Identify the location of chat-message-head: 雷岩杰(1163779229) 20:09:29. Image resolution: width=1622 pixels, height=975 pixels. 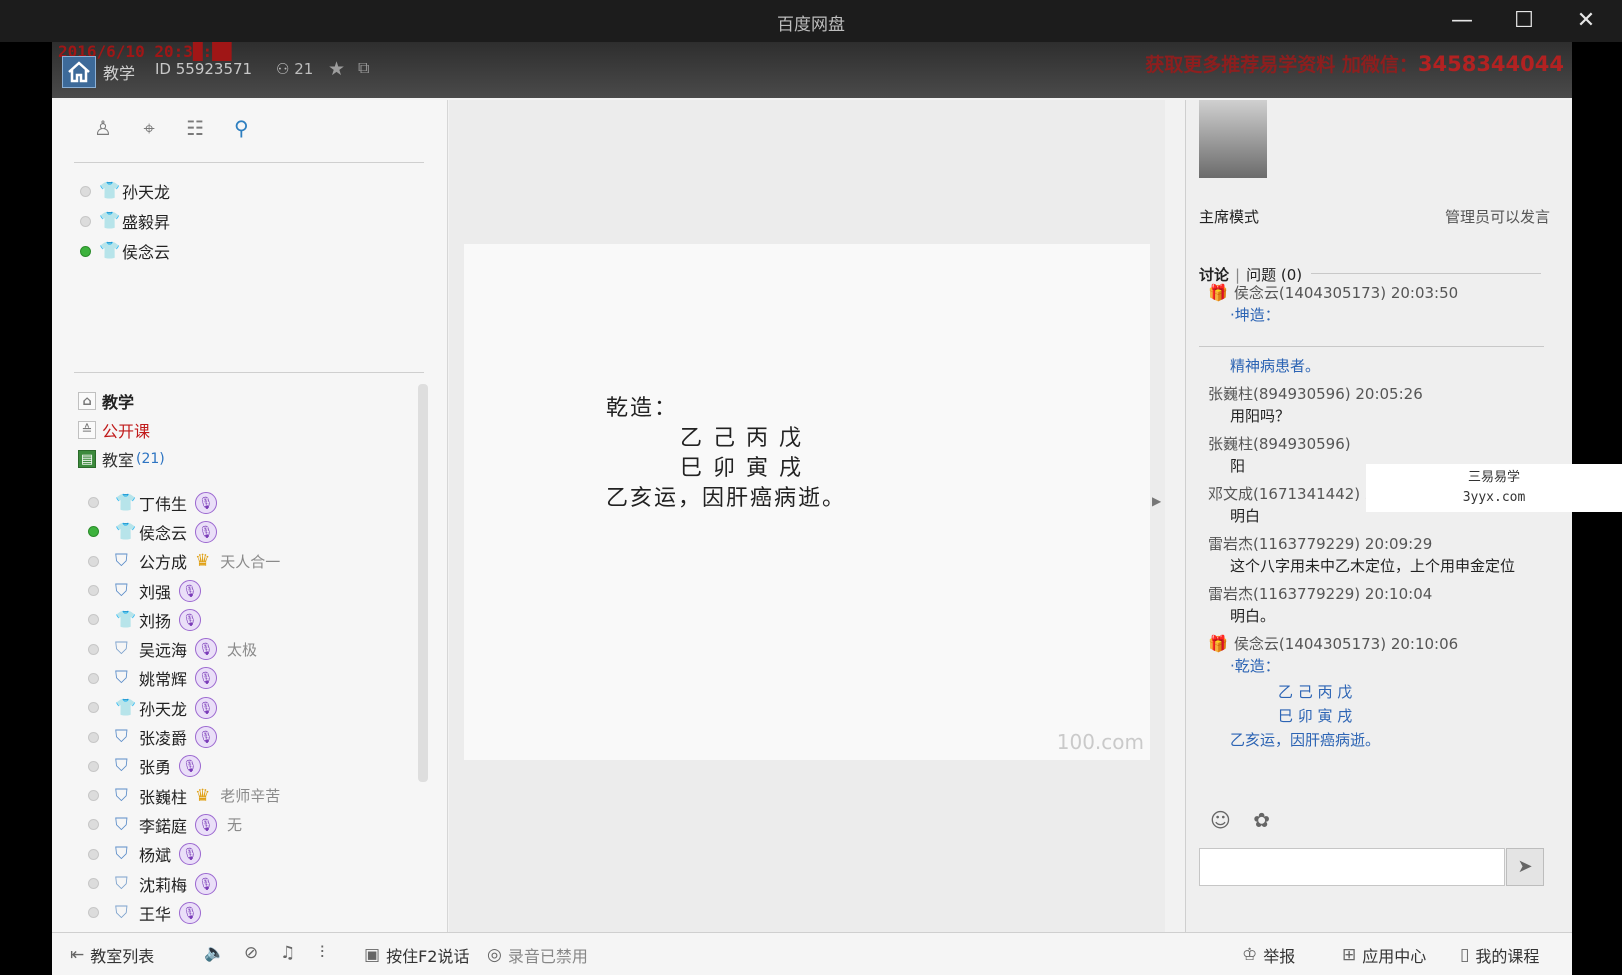
(1380, 543).